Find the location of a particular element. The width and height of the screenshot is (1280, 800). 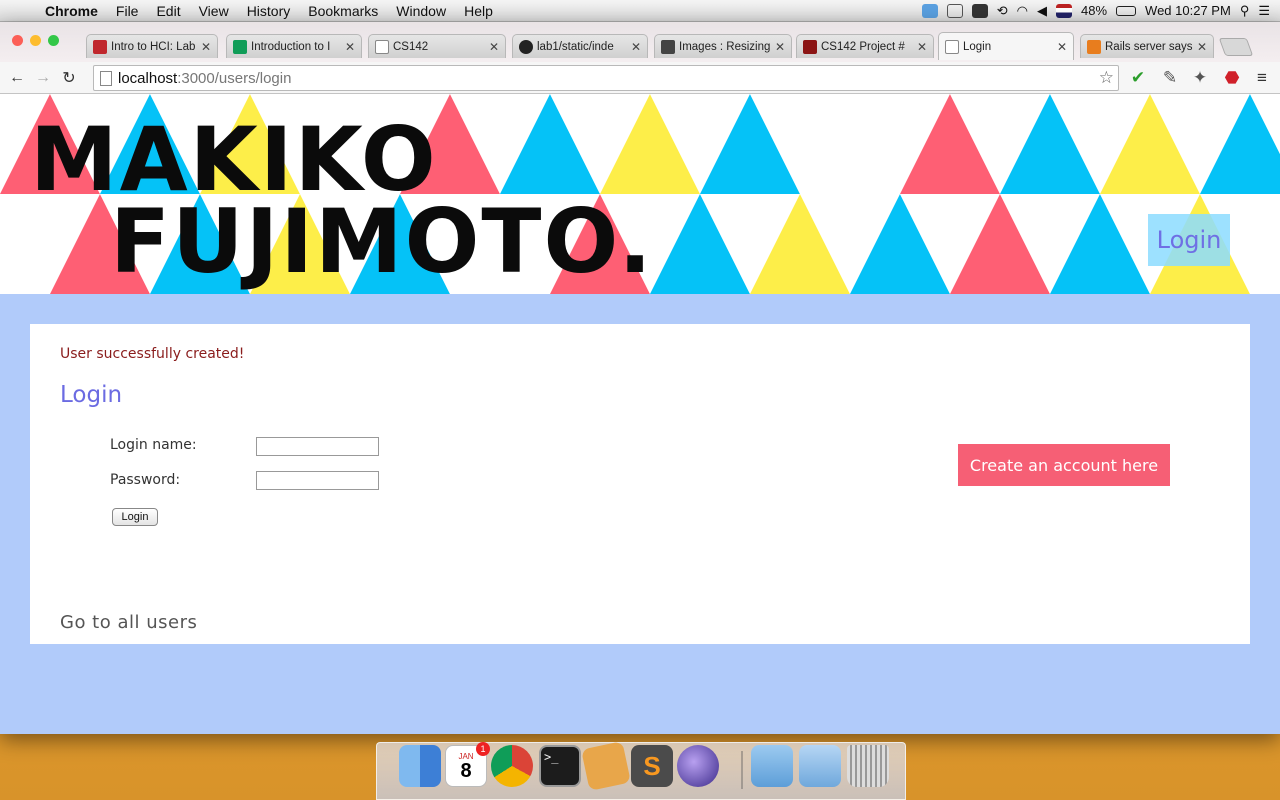

tab-images-resizing: Images : Resizing ✕ is located at coordinates (723, 46).